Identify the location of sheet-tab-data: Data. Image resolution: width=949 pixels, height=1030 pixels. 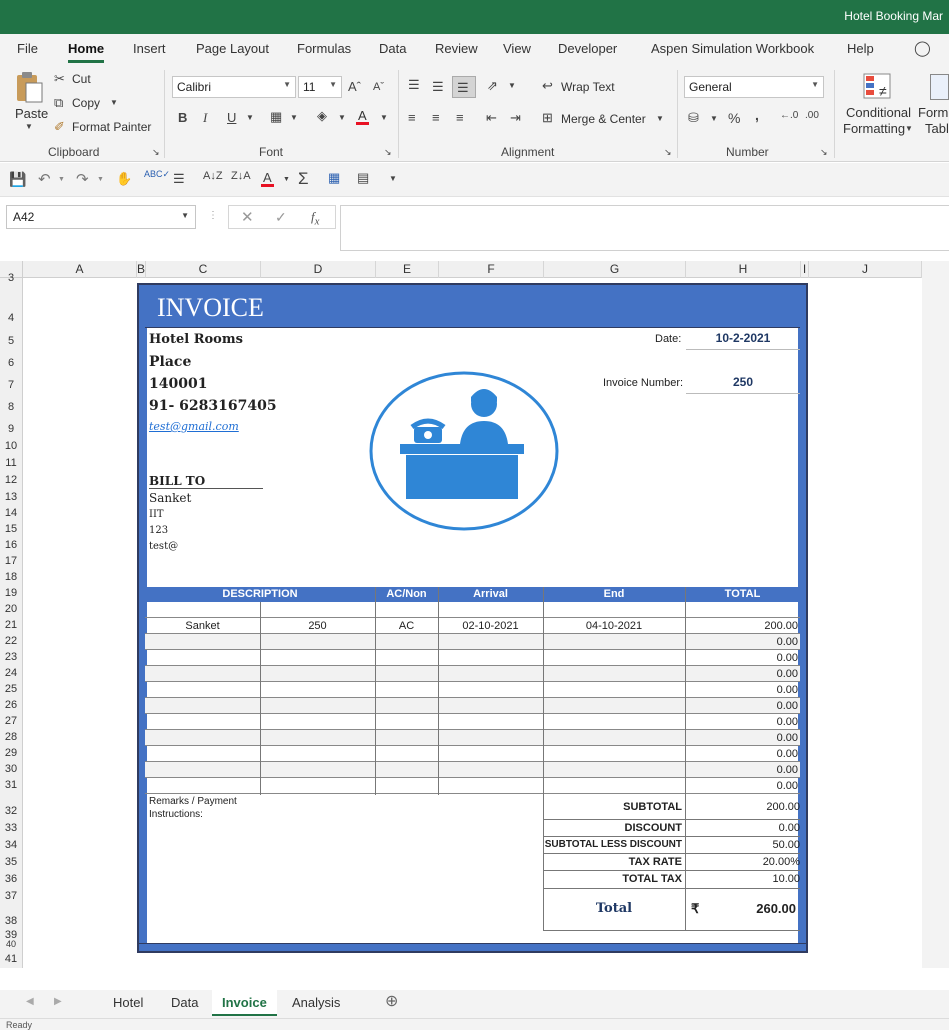
(184, 1003).